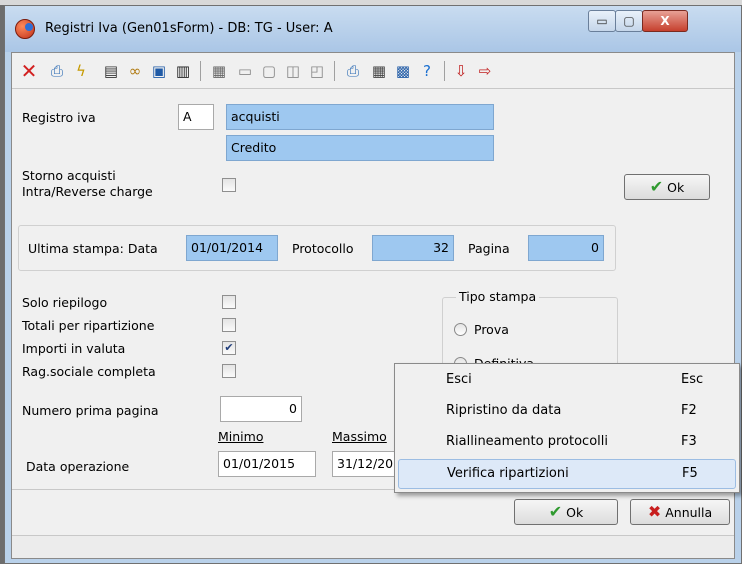 The image size is (742, 564). I want to click on annulla-label: Annulla, so click(689, 512).